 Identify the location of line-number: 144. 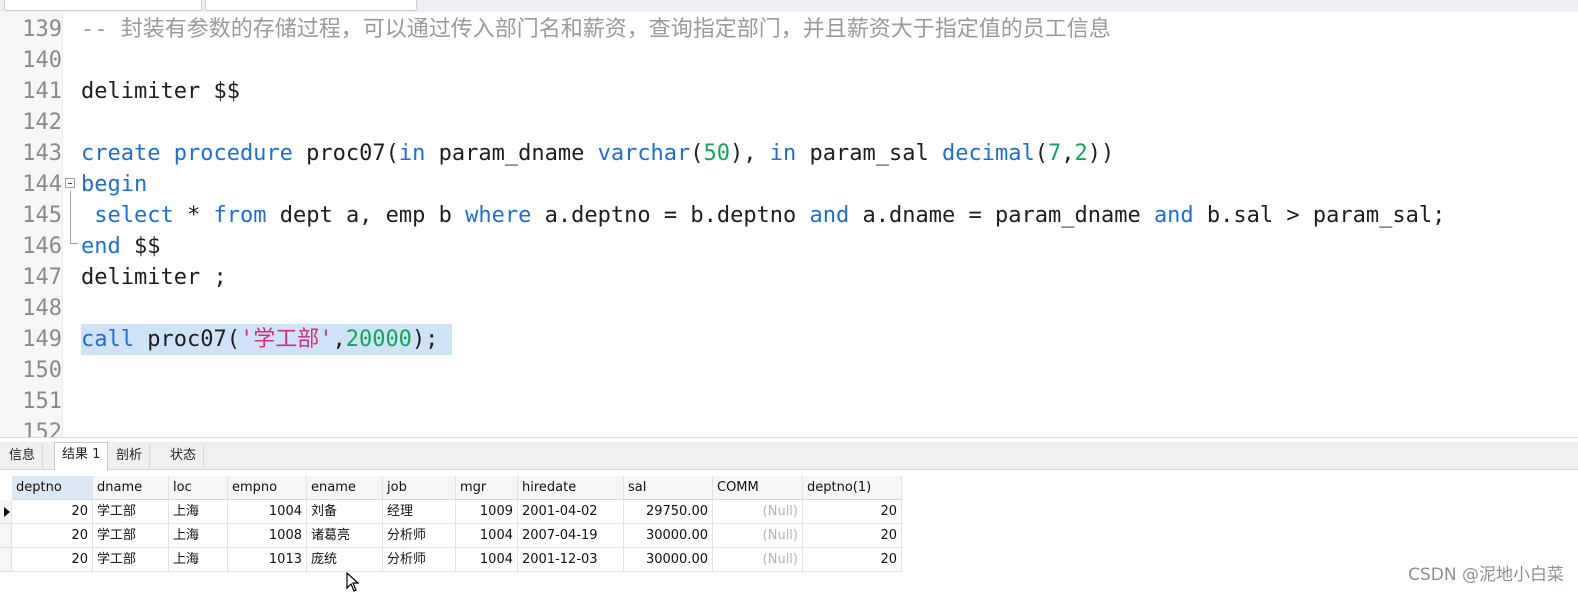
(42, 184).